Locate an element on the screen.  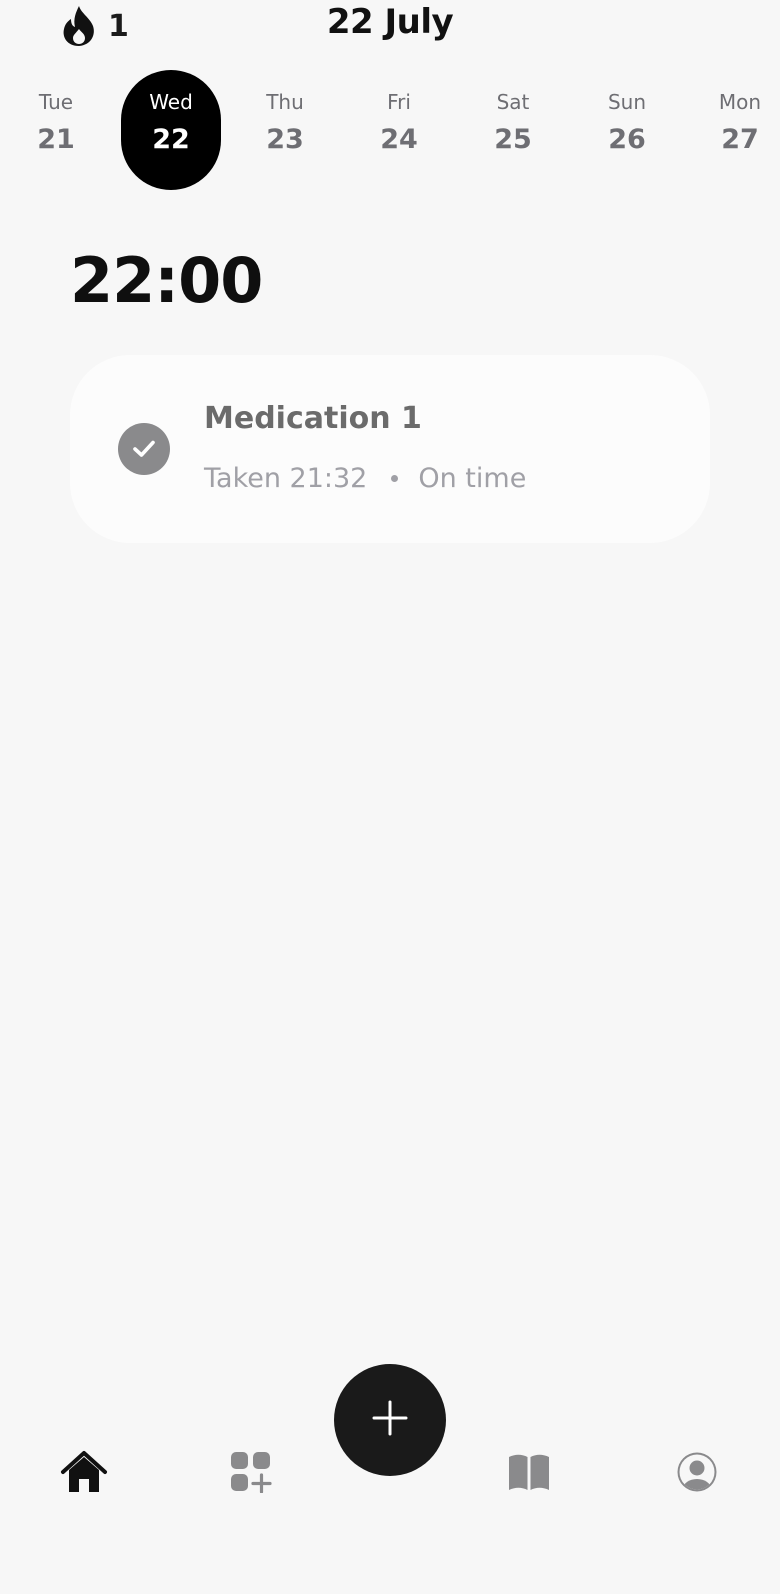
nav-profile is located at coordinates (697, 1474).